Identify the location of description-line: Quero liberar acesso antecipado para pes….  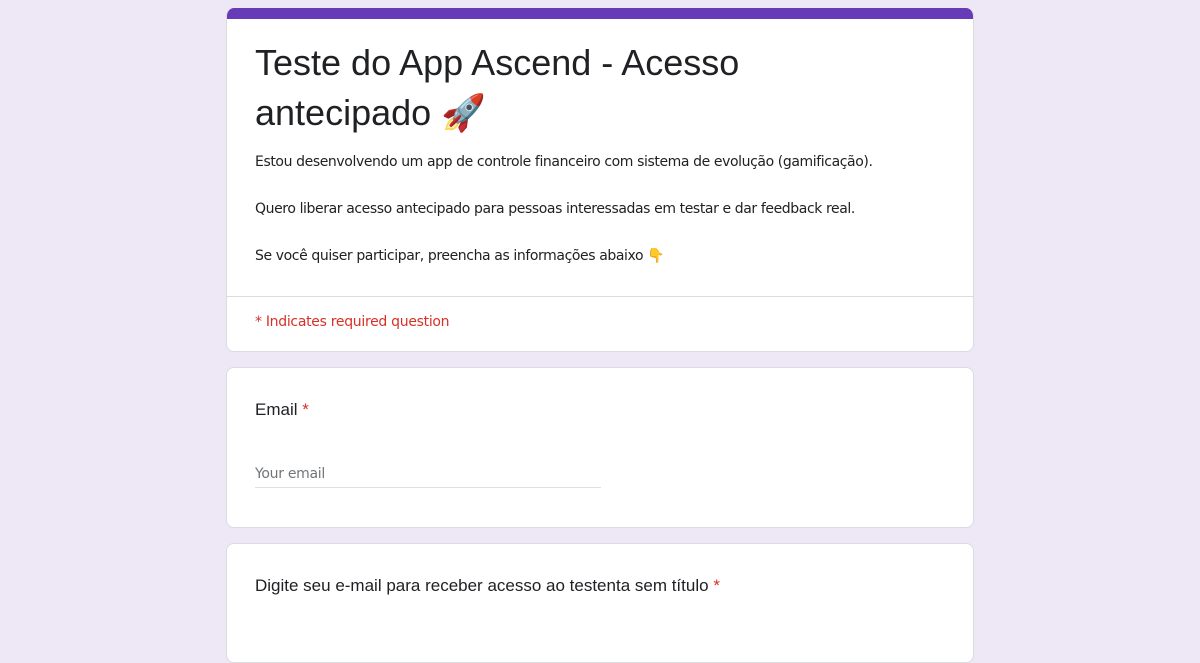
(555, 209).